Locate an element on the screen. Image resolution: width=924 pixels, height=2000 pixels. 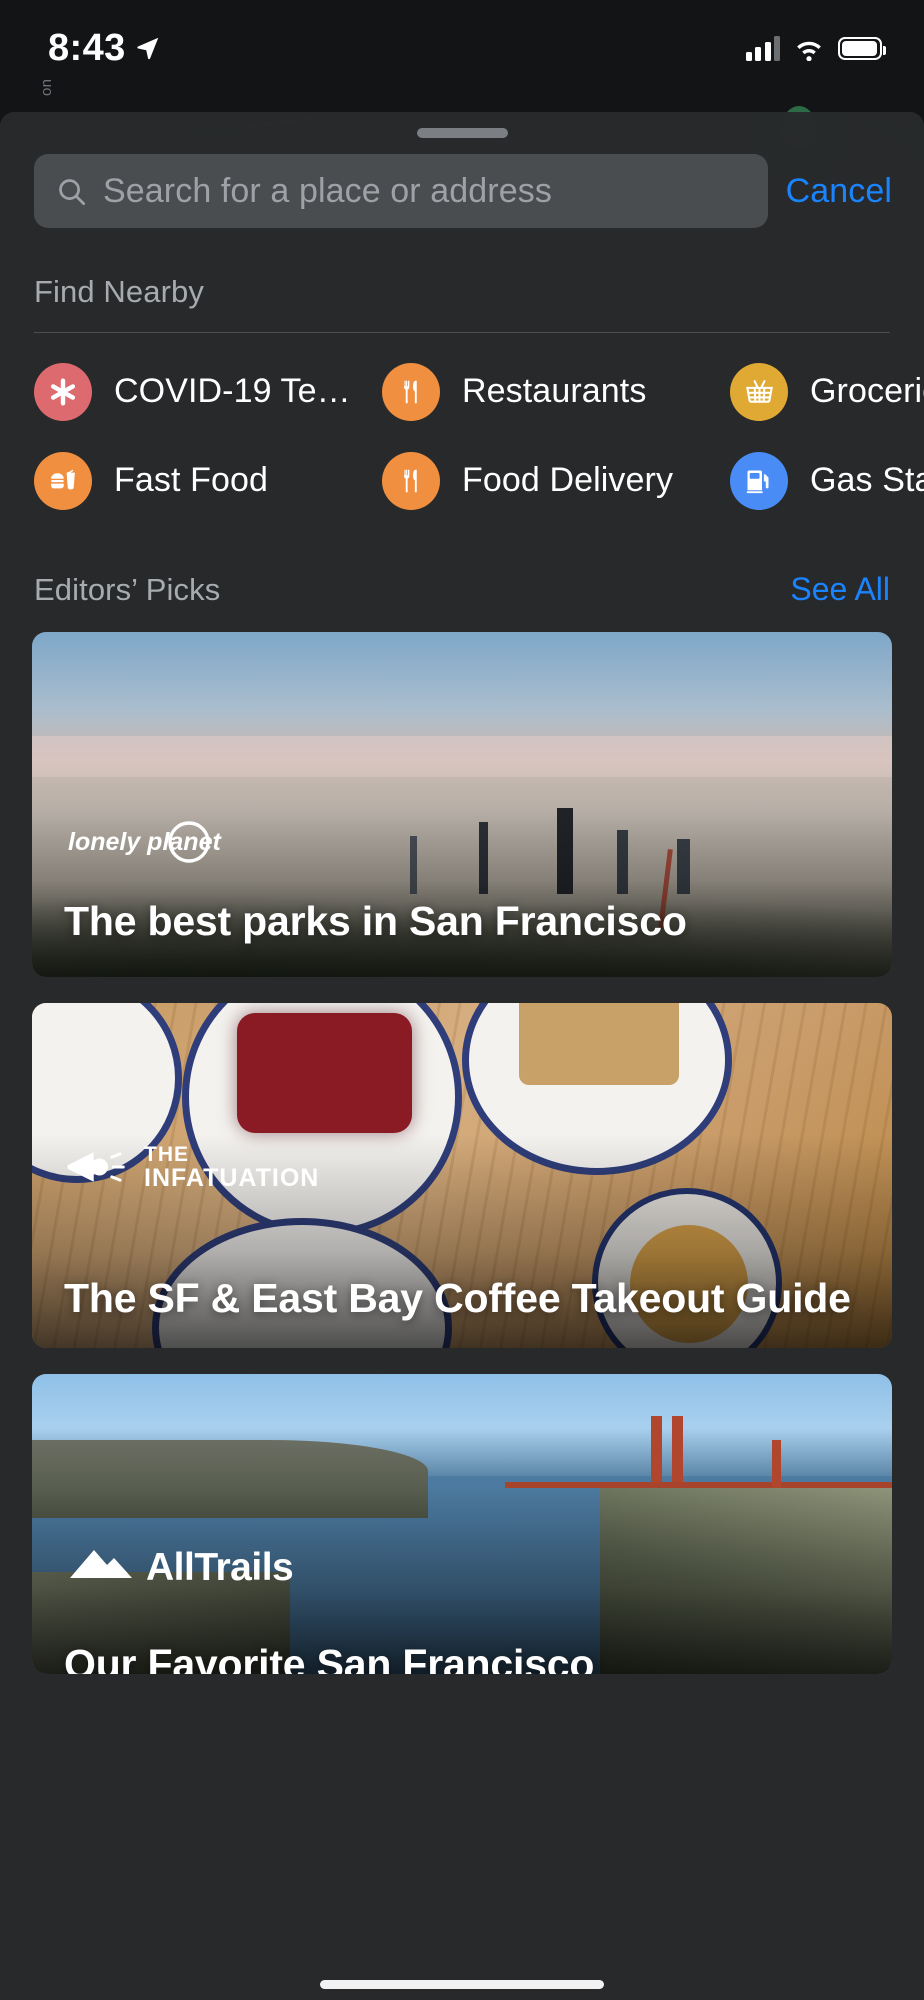
nearby-category-label: Food Delivery is located at coordinates (568, 480).